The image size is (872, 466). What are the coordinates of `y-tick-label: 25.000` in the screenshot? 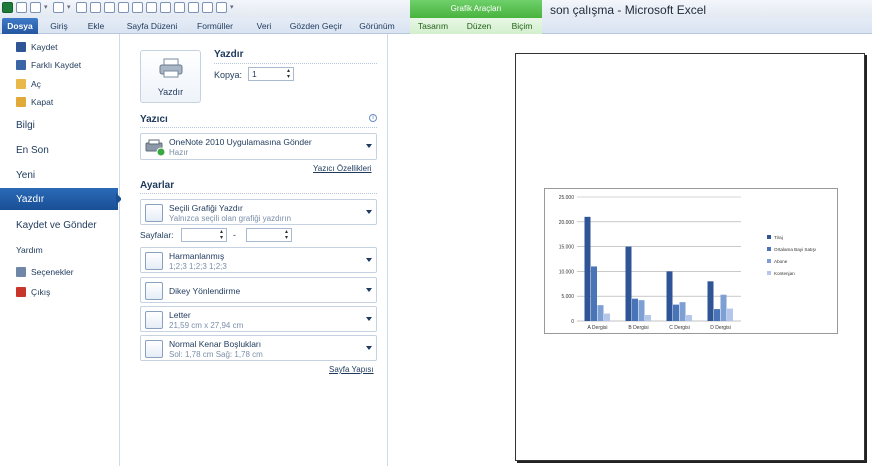 It's located at (567, 198).